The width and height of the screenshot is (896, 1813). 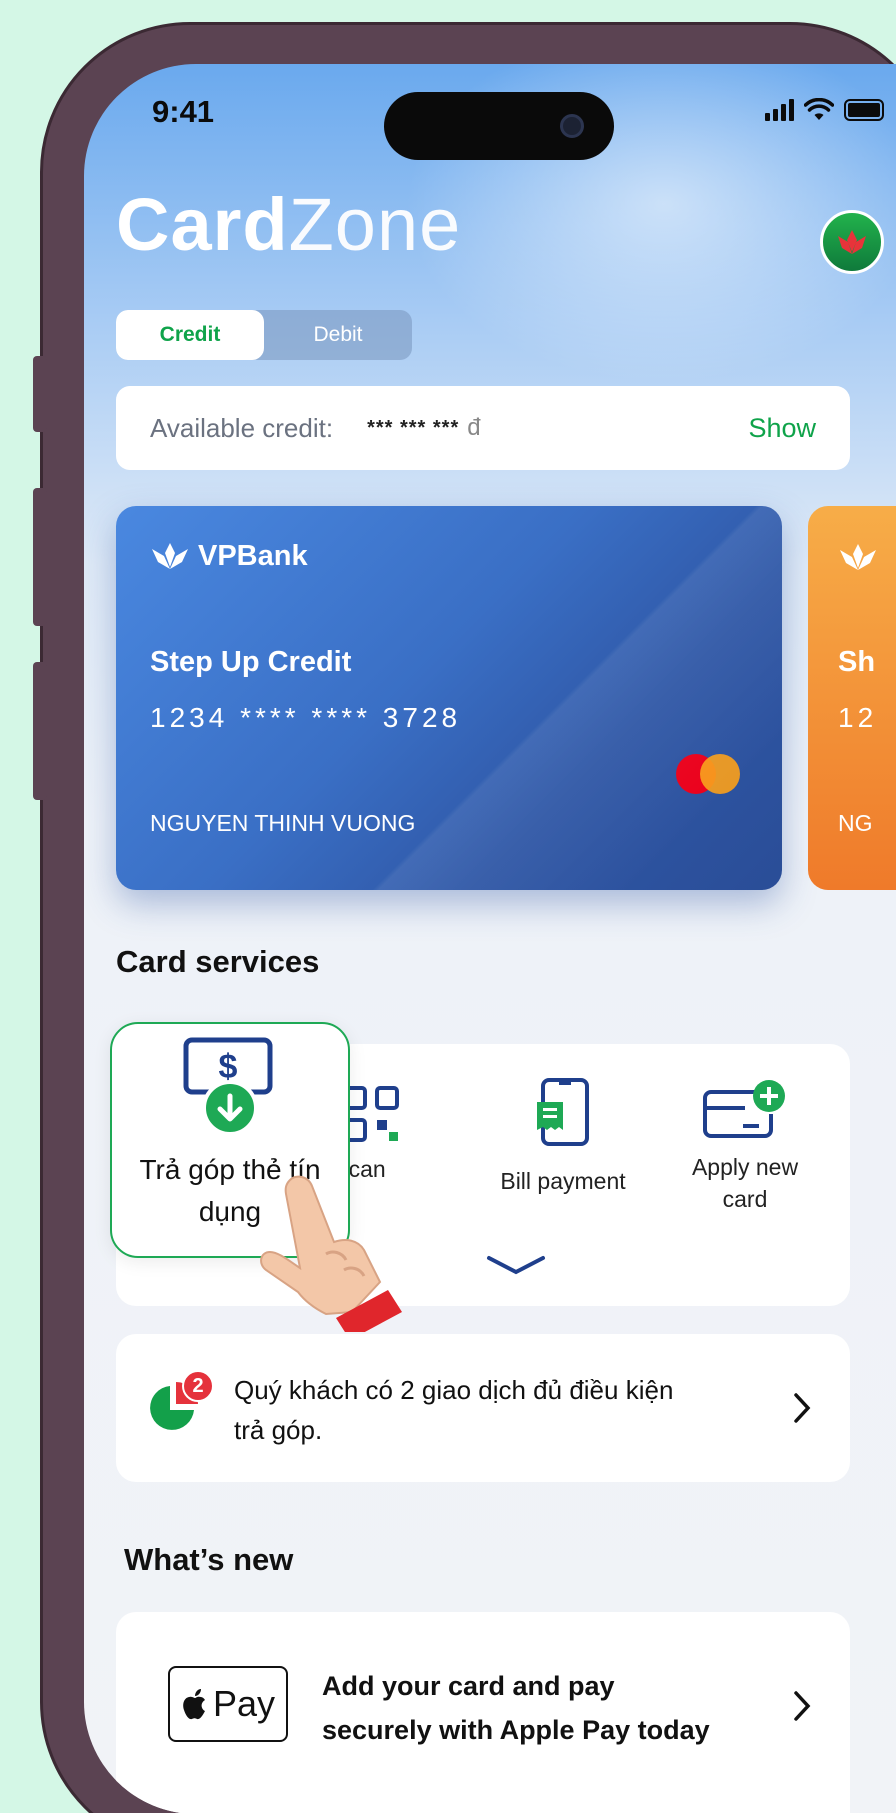 What do you see at coordinates (194, 1704) in the screenshot?
I see `apple-logo-icon` at bounding box center [194, 1704].